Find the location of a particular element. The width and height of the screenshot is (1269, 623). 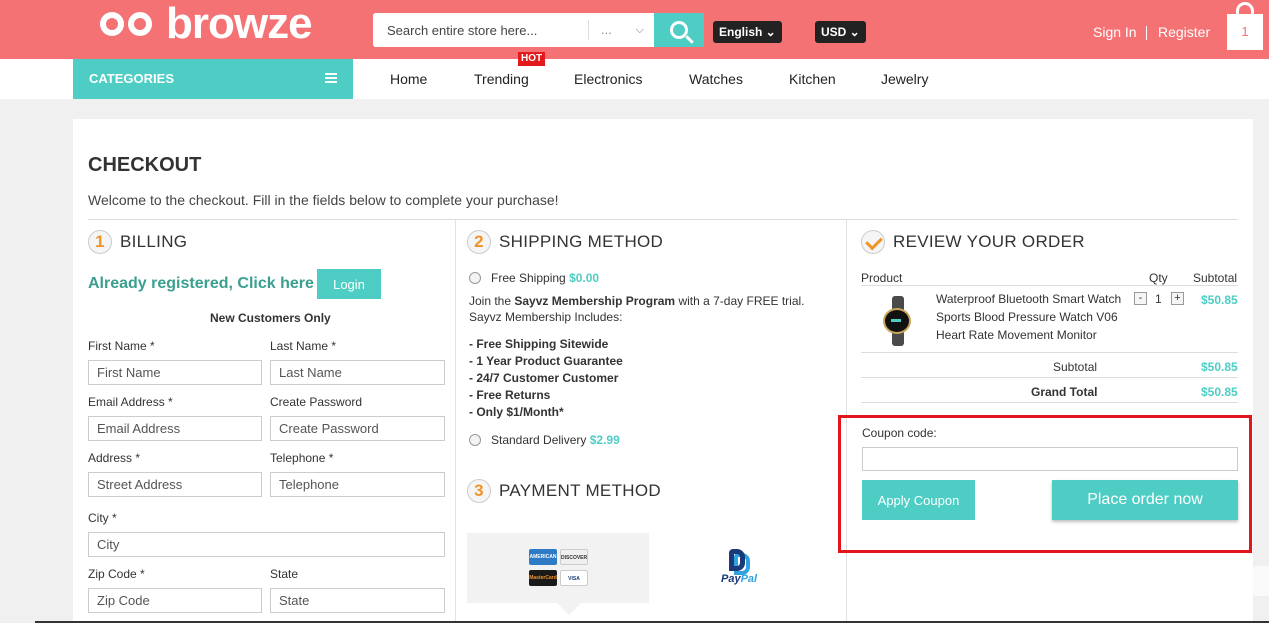

search-input is located at coordinates (480, 30).